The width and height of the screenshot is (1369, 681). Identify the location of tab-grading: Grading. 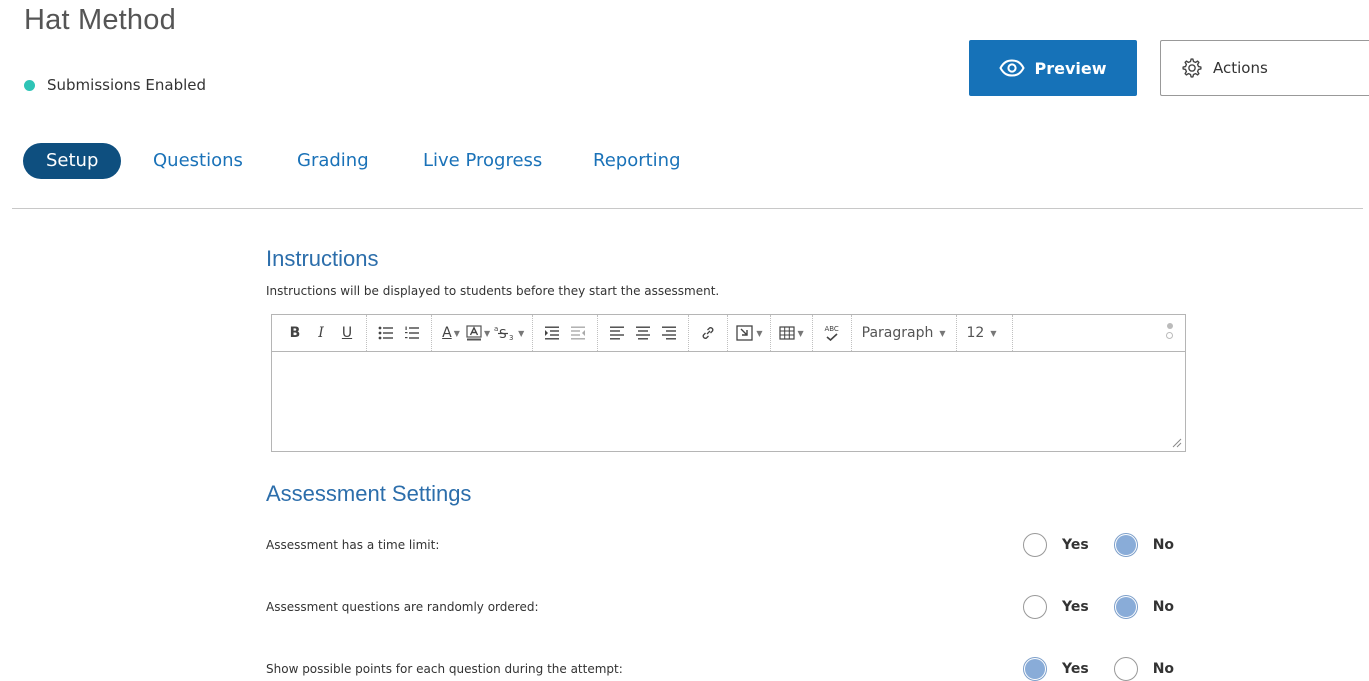
(333, 161).